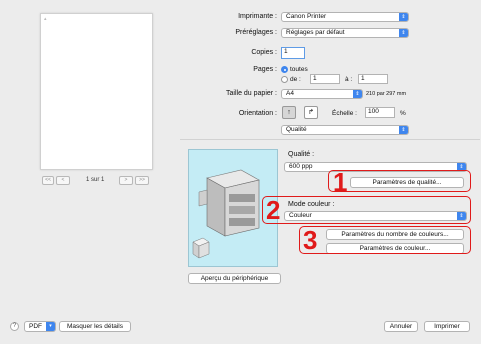 This screenshot has width=481, height=344. What do you see at coordinates (325, 79) in the screenshot?
I see `pages-from-input: 1` at bounding box center [325, 79].